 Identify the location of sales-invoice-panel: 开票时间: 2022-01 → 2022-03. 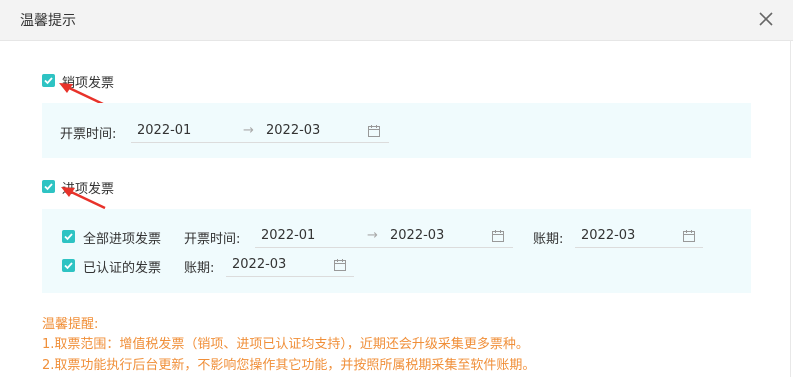
(396, 130).